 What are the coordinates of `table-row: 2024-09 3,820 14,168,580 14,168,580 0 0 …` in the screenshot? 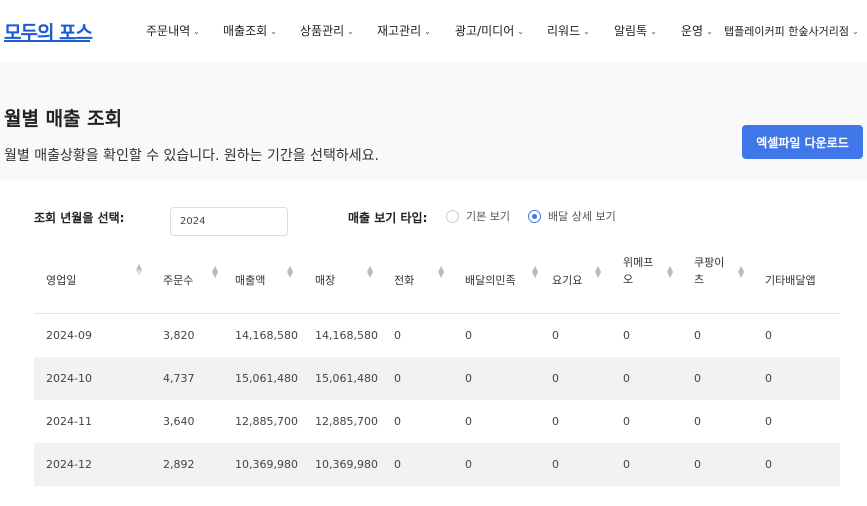 It's located at (437, 335).